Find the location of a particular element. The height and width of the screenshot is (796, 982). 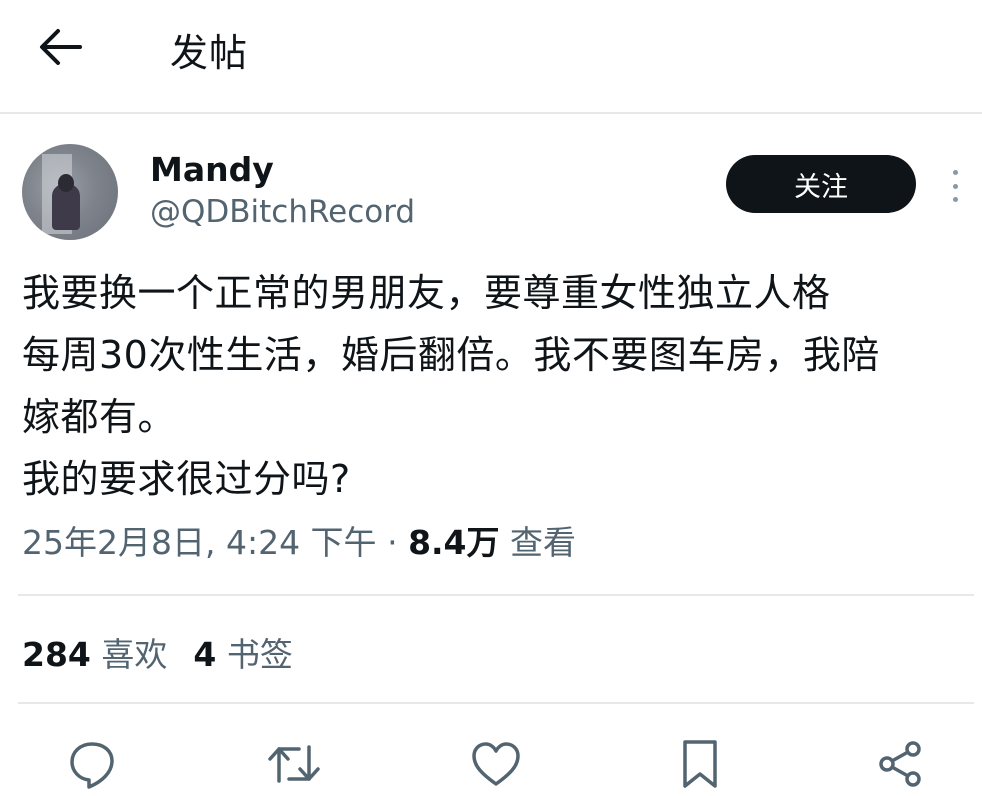

likes-stat: 284 喜欢 is located at coordinates (94, 654).